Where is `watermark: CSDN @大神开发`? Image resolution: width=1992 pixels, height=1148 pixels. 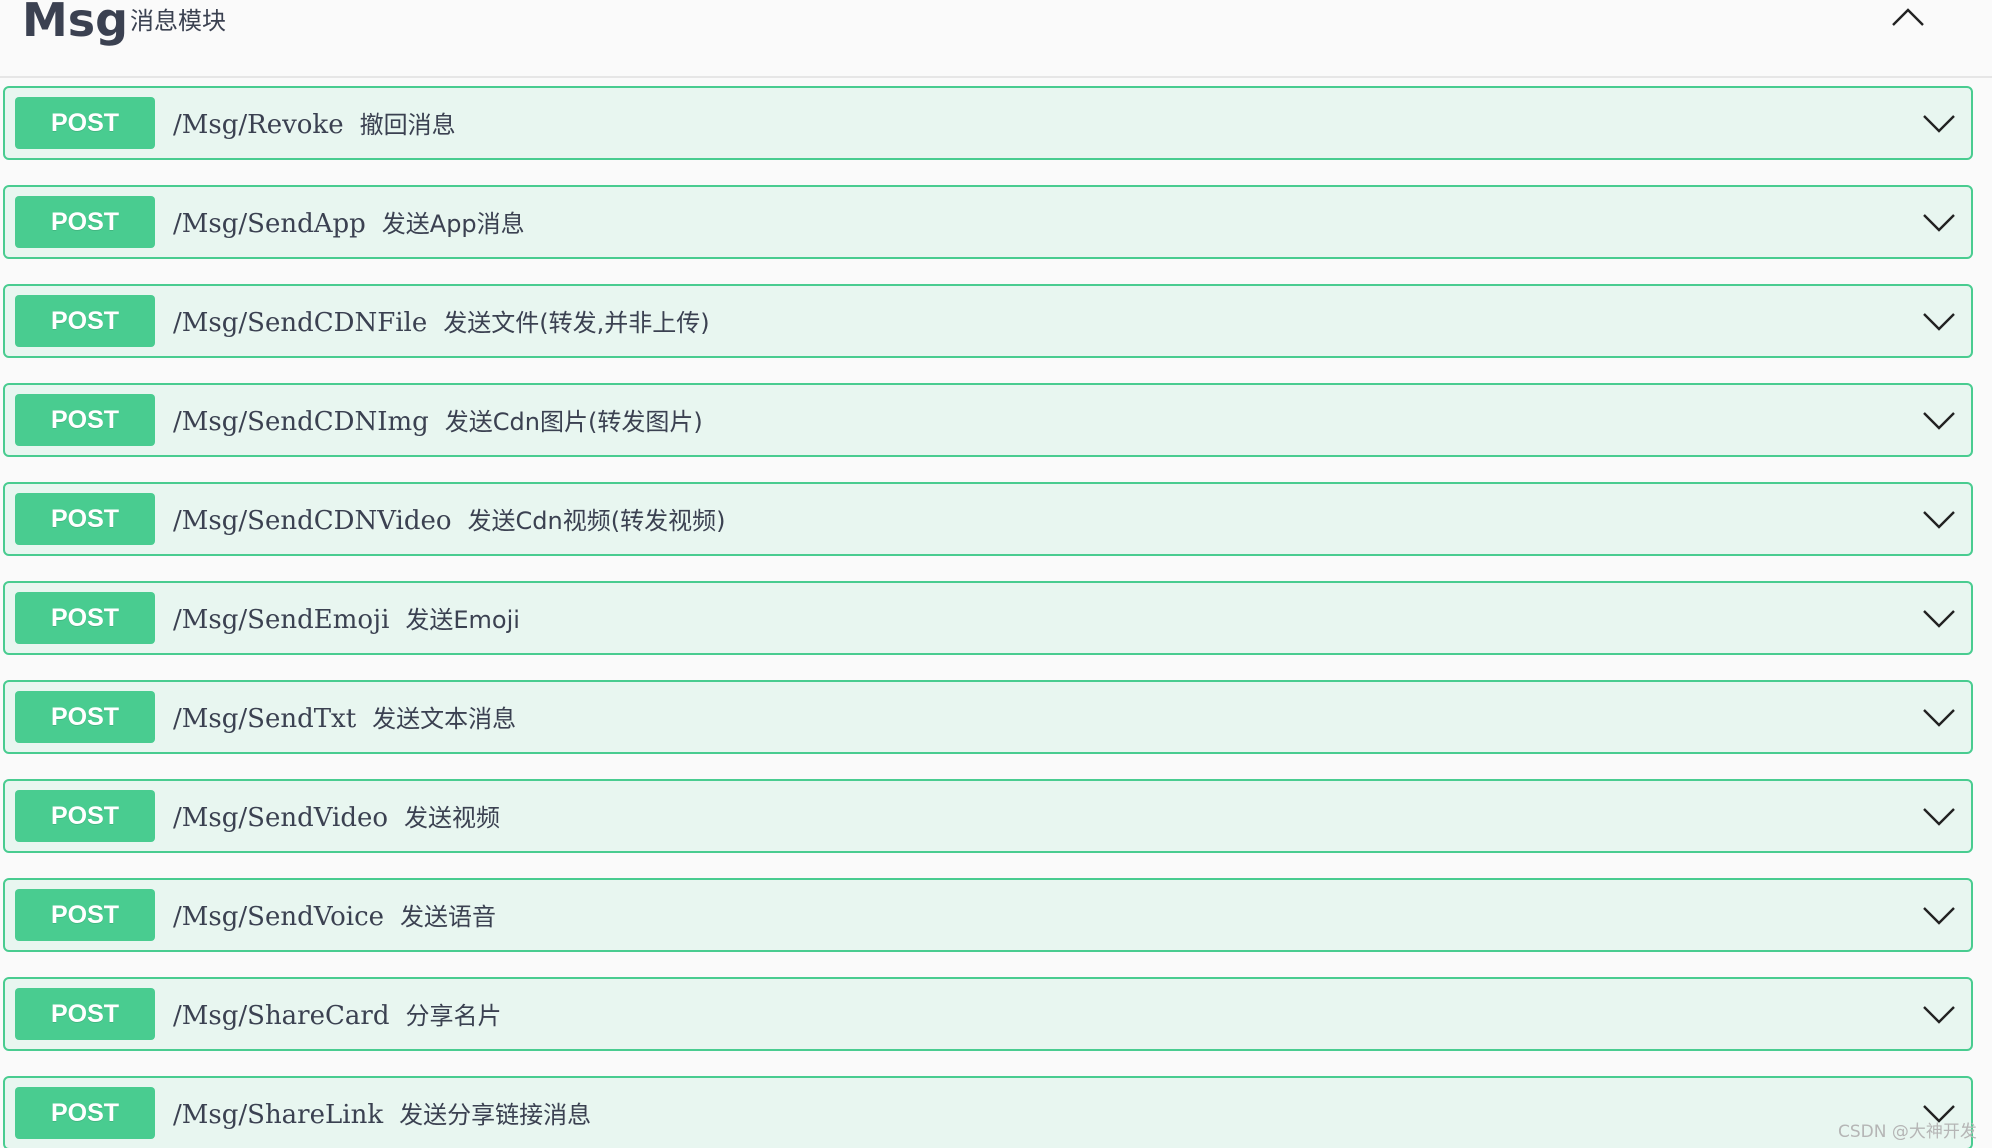
watermark: CSDN @大神开发 is located at coordinates (1907, 1132).